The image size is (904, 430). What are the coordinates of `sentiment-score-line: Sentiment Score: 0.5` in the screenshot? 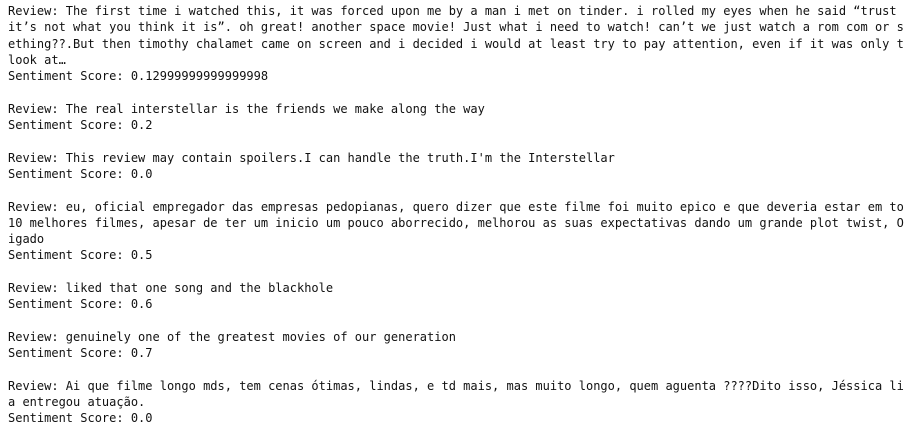 It's located at (80, 255).